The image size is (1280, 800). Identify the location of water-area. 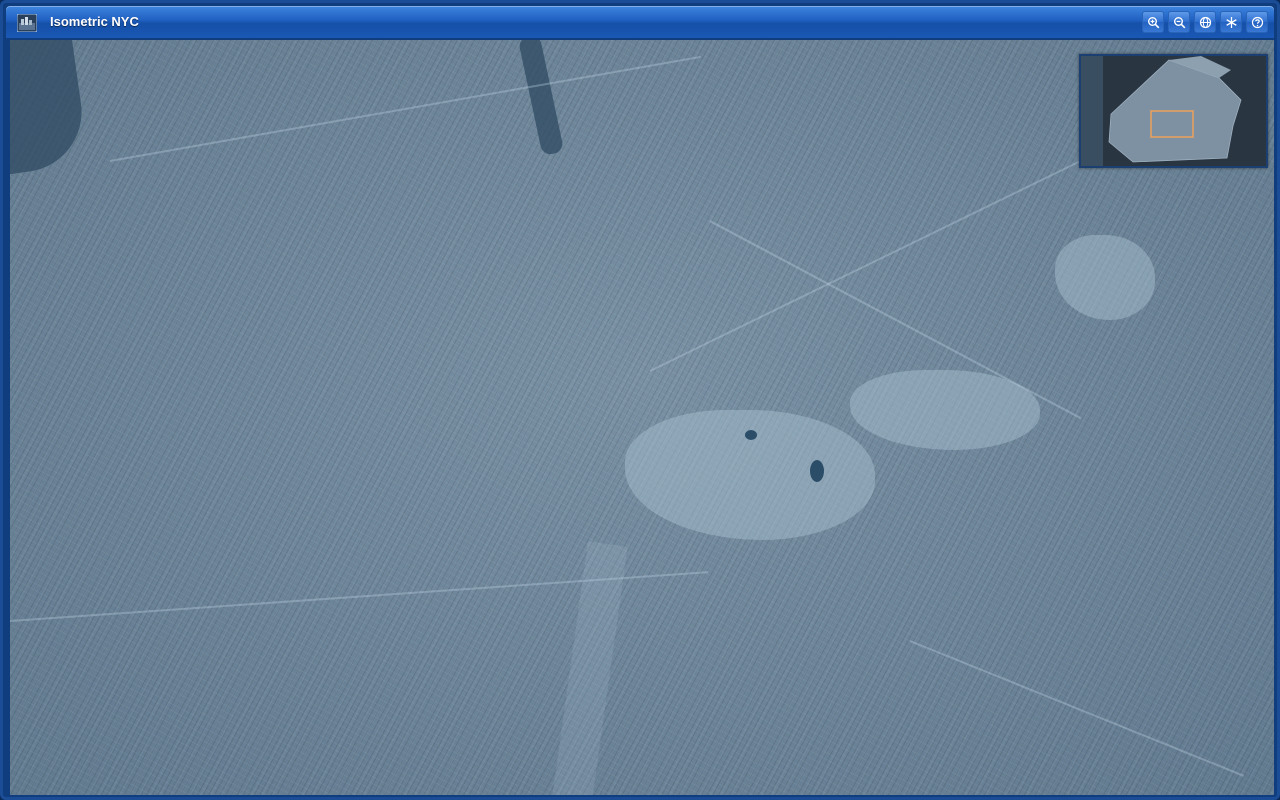
(50, 108).